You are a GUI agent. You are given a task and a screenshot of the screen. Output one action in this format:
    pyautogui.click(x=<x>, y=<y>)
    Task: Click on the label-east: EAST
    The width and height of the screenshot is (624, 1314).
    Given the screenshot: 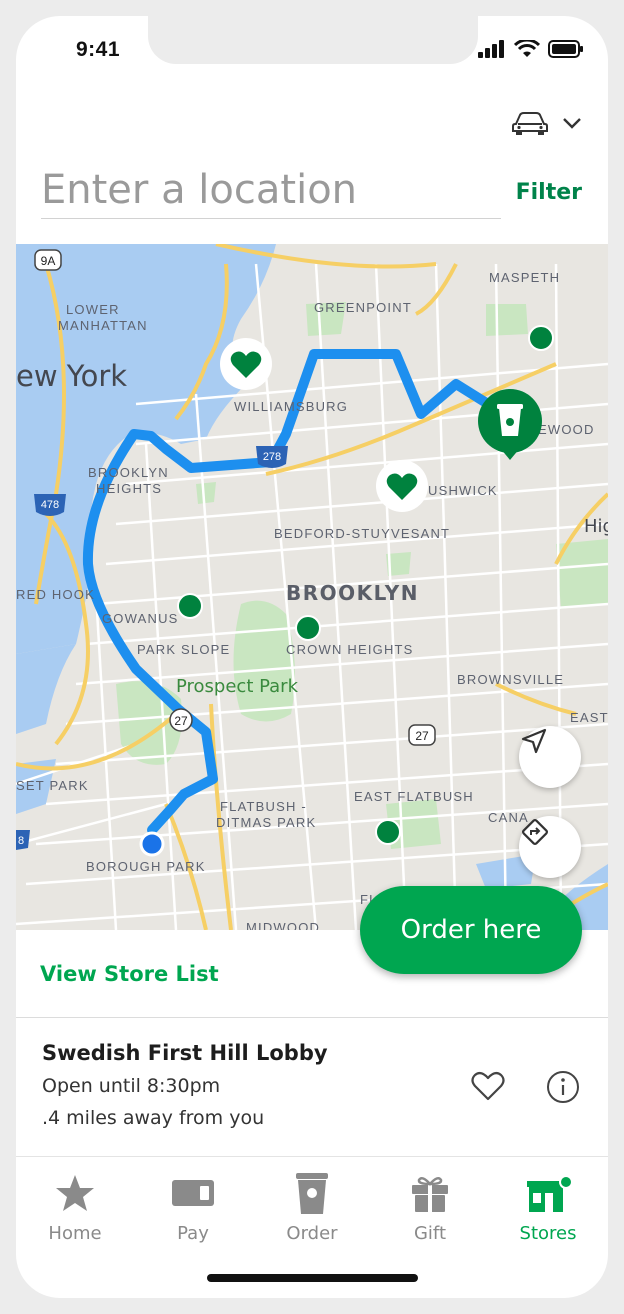 What is the action you would take?
    pyautogui.click(x=589, y=717)
    